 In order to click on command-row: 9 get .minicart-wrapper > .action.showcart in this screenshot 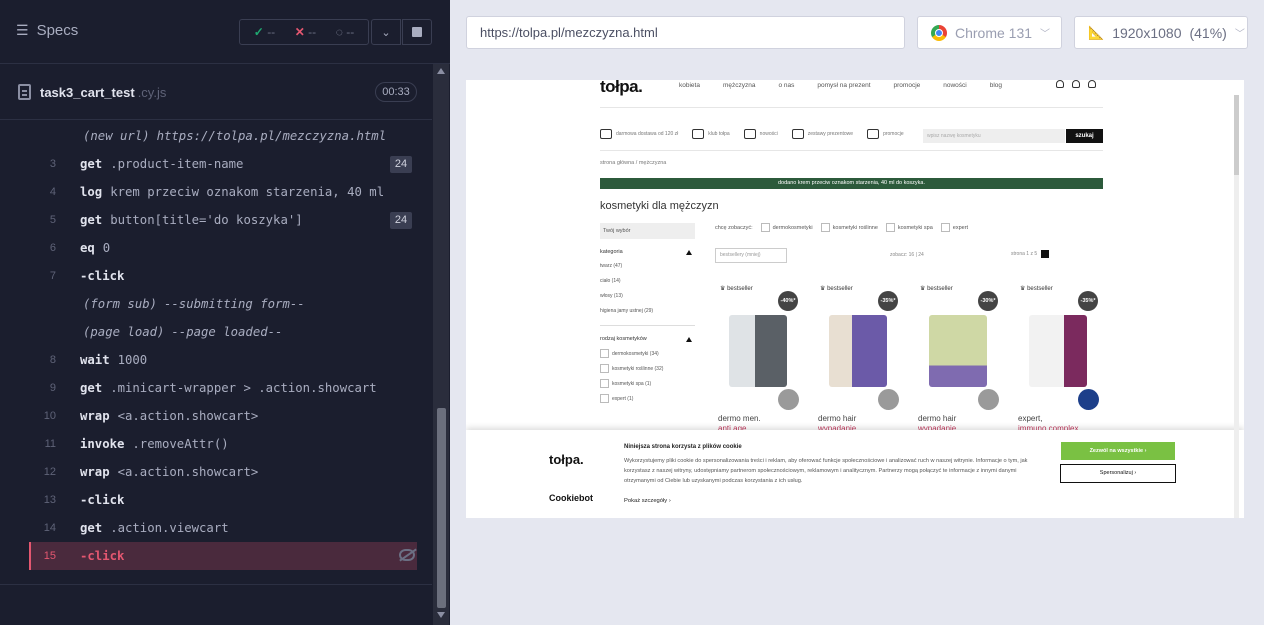, I will do `click(216, 388)`.